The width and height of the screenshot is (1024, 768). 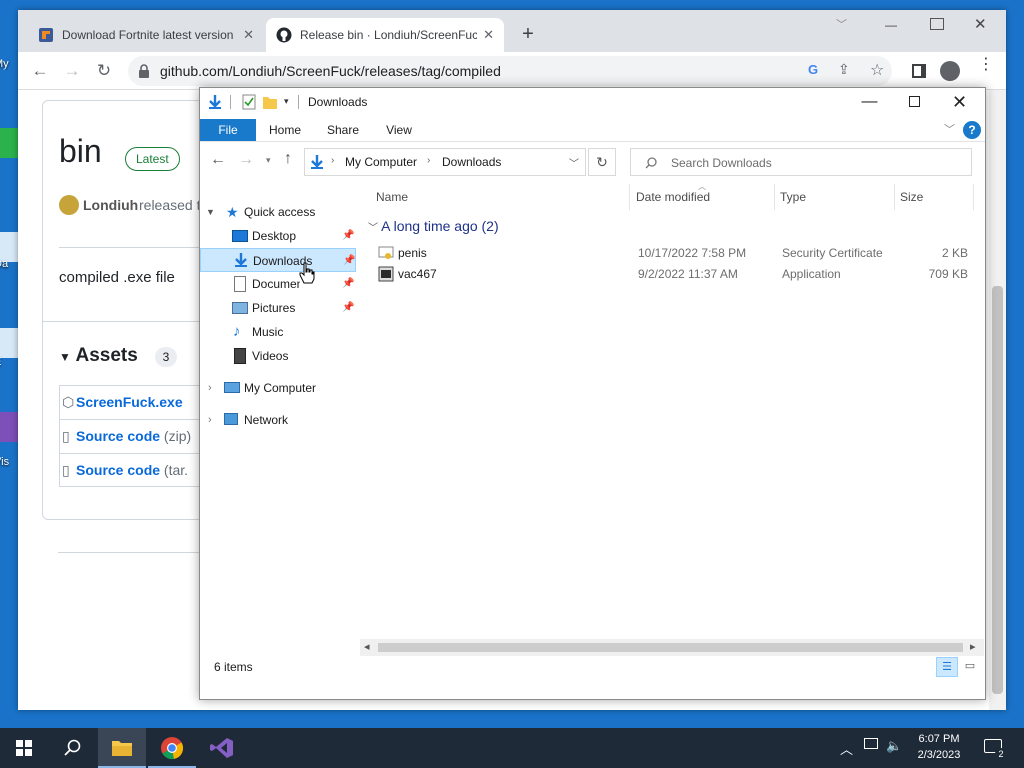 What do you see at coordinates (210, 212) in the screenshot?
I see `chevron-down-icon: ▼` at bounding box center [210, 212].